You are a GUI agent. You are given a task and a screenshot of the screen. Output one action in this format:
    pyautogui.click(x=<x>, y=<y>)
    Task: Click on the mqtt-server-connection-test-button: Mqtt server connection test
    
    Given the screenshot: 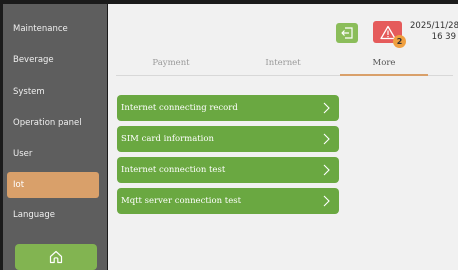 What is the action you would take?
    pyautogui.click(x=228, y=201)
    